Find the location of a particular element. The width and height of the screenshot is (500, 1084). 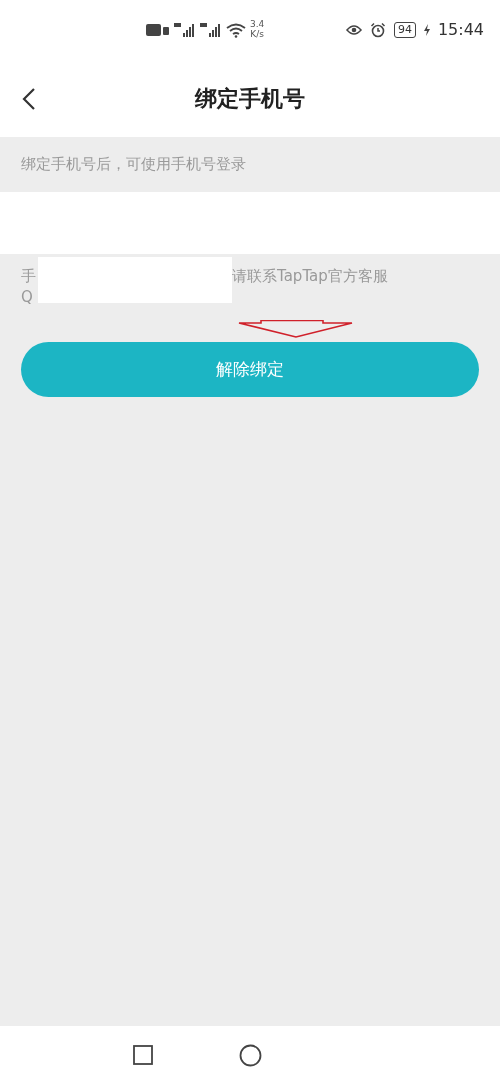

speed-value: 3.4 is located at coordinates (257, 25).